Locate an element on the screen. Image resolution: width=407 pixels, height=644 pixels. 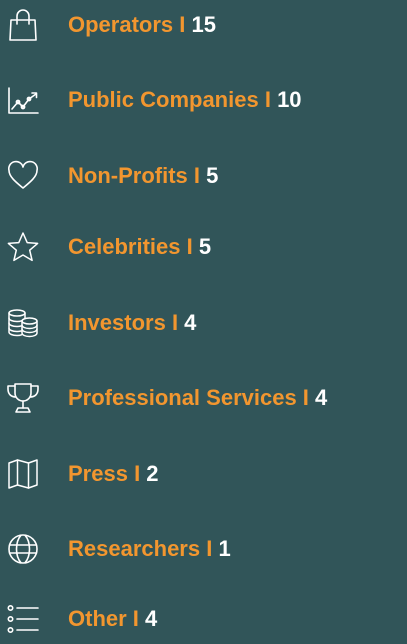
category-label-professional-services: Professional Services I 4 is located at coordinates (197, 398).